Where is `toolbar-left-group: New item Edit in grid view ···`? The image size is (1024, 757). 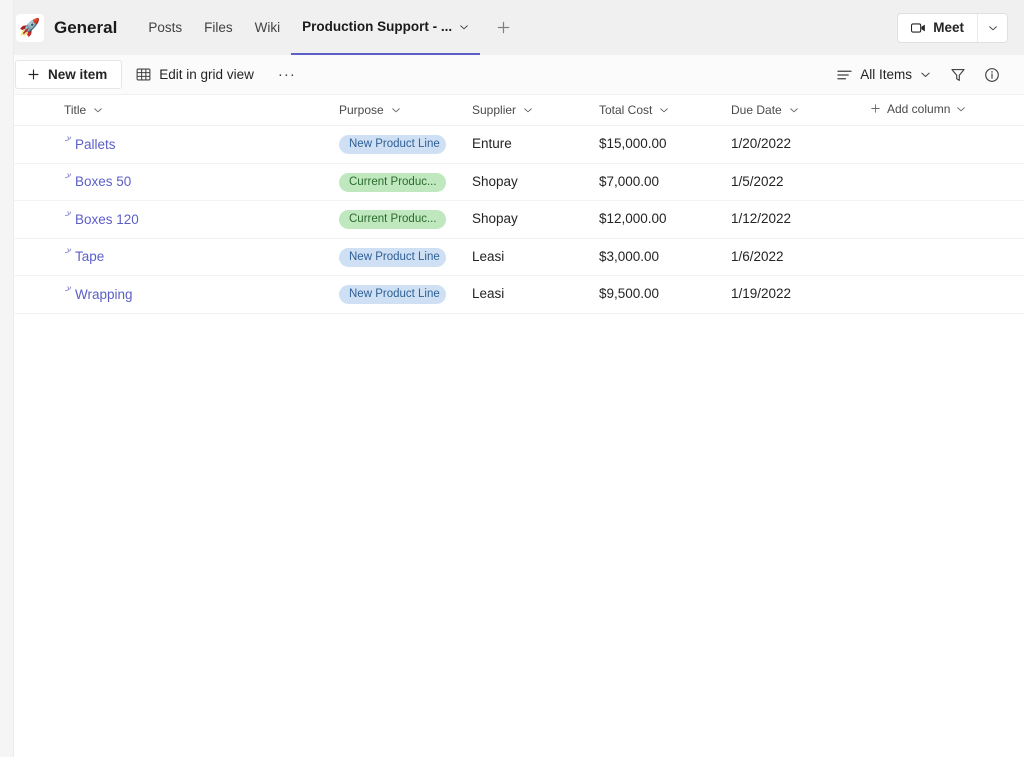
toolbar-left-group: New item Edit in grid view ··· is located at coordinates (160, 74).